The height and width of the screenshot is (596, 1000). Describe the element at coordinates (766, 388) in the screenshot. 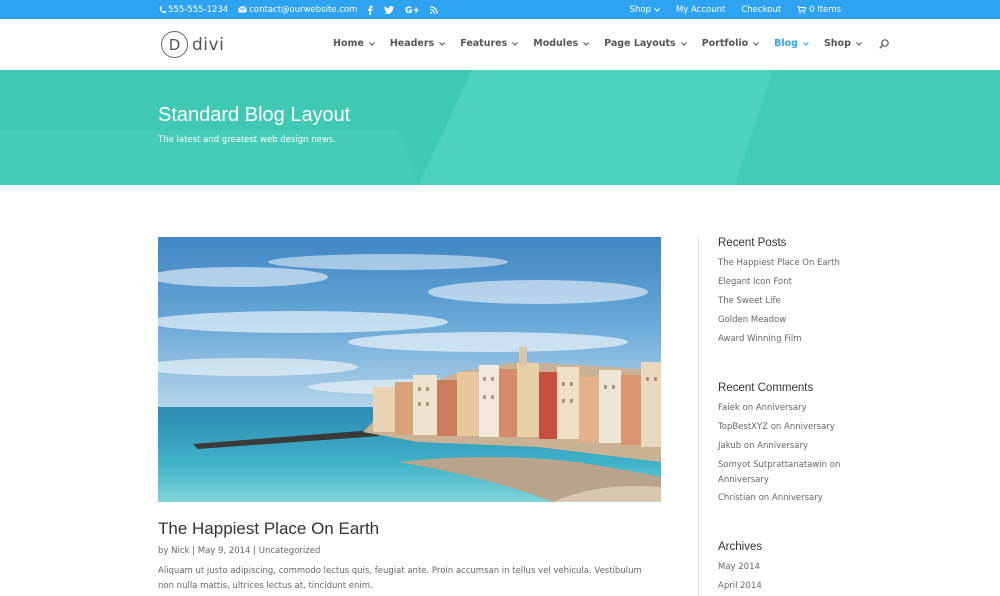

I see `recent-comments-title: Recent Comments` at that location.